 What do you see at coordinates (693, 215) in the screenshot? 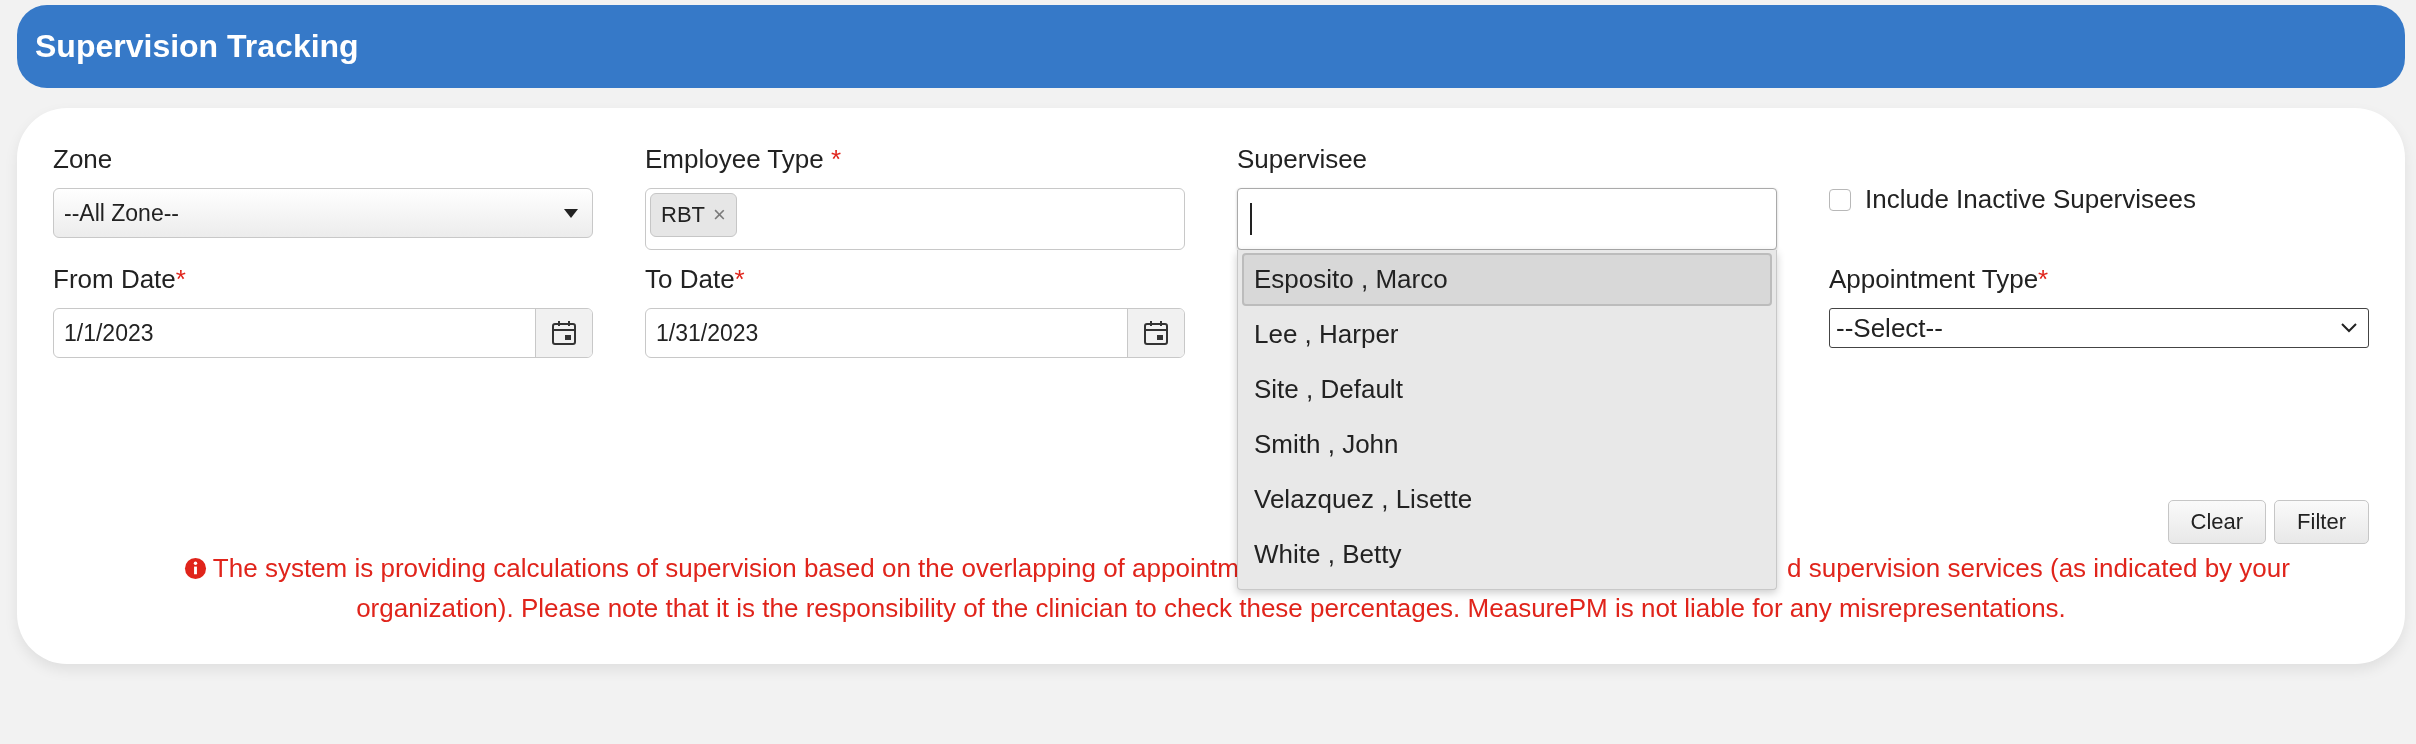
I see `tag: RBT ×` at bounding box center [693, 215].